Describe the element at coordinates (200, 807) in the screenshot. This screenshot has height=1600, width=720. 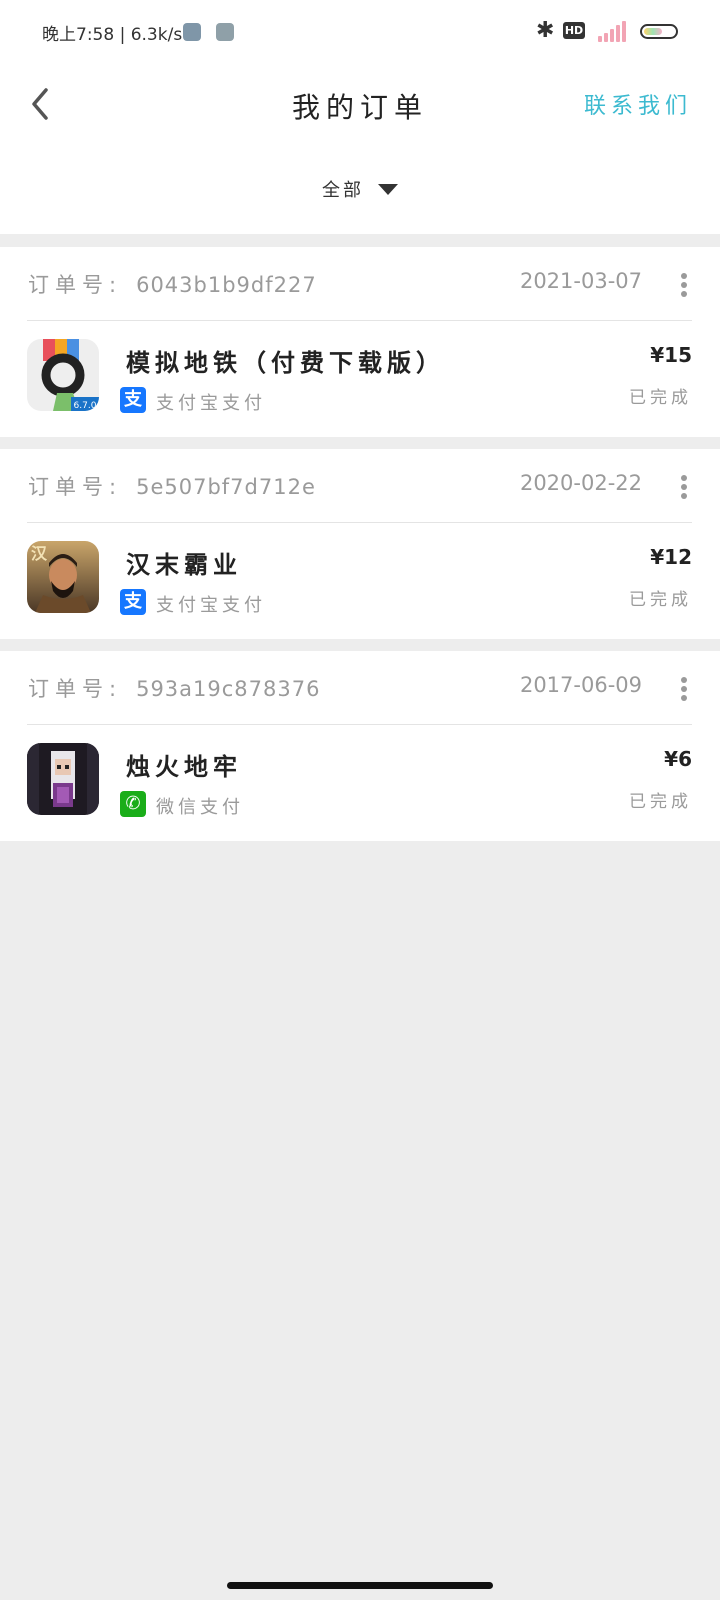
I see `payment-method: 微信支付` at that location.